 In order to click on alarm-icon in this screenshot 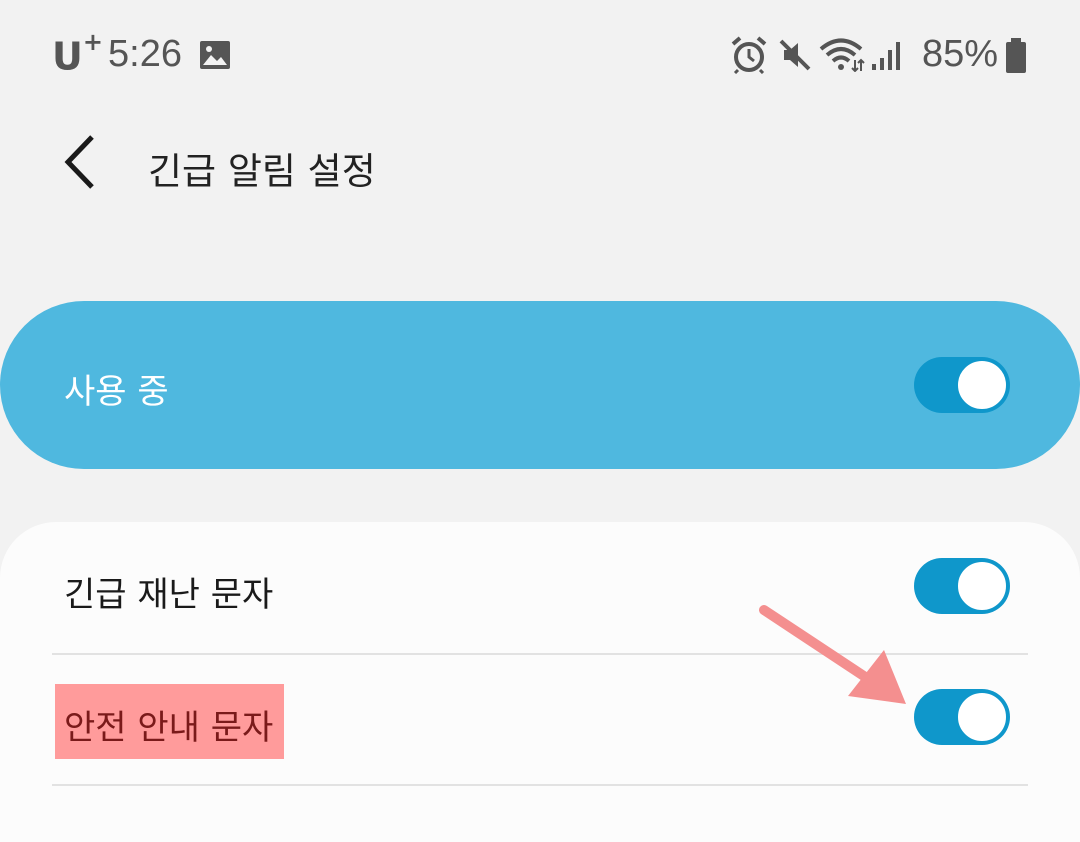, I will do `click(749, 55)`.